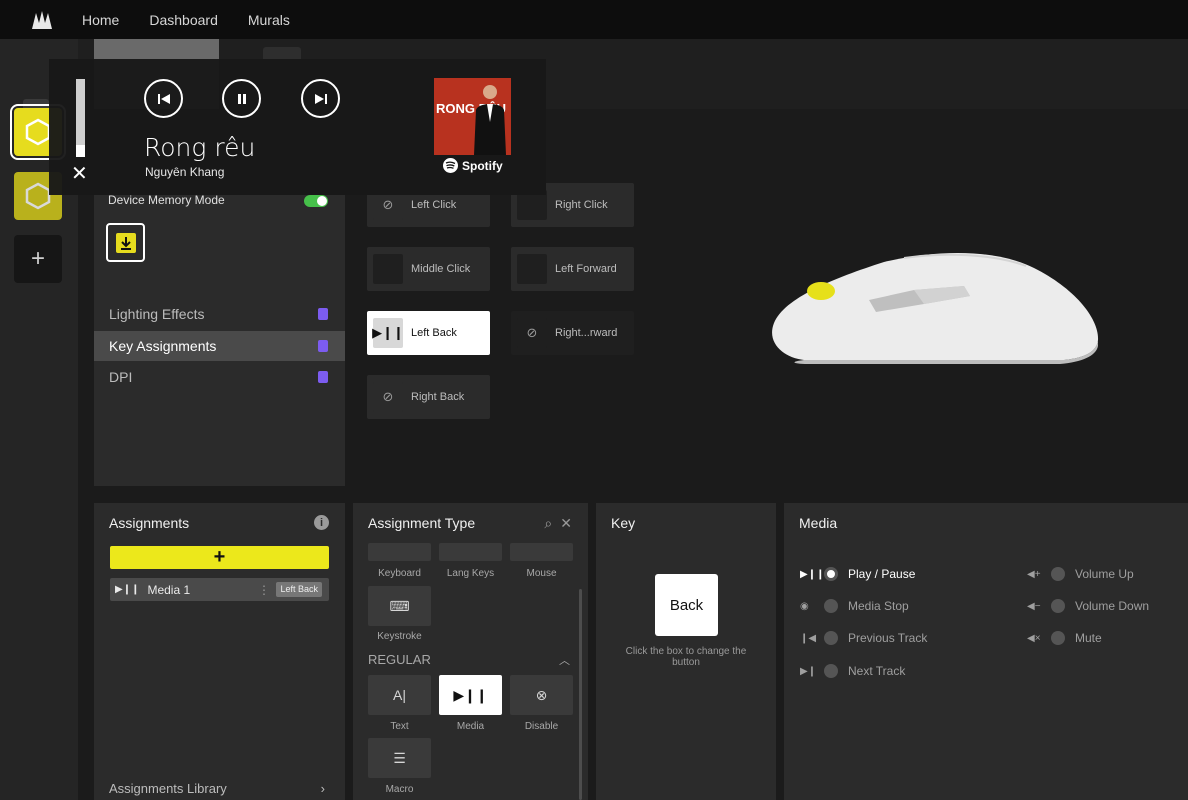  I want to click on type-media-tile: ▶❙❙, so click(470, 695).